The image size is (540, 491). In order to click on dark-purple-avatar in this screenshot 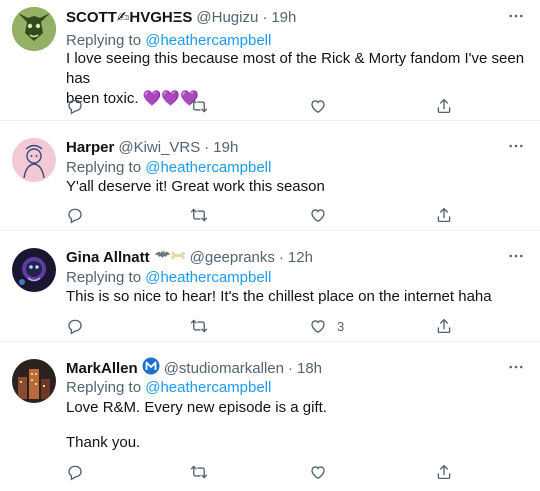, I will do `click(34, 270)`.